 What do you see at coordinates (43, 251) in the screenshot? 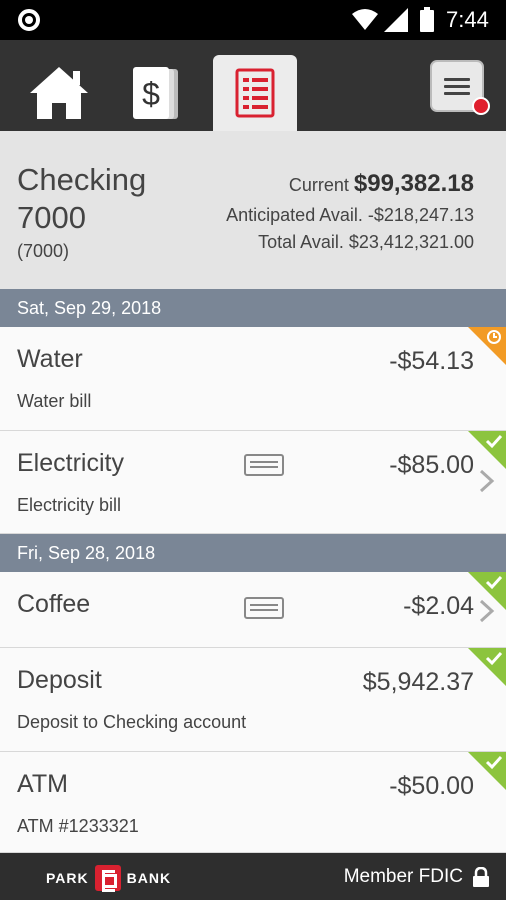
I see `account-number: (7000)` at bounding box center [43, 251].